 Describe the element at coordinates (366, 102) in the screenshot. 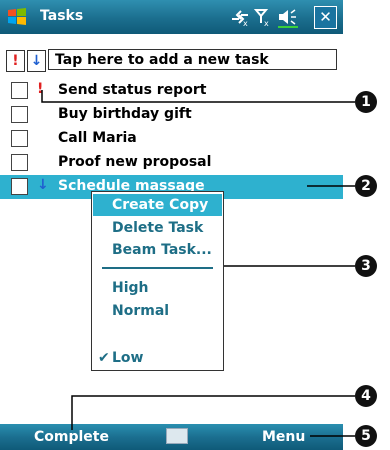

I see `callout-1: 1` at that location.